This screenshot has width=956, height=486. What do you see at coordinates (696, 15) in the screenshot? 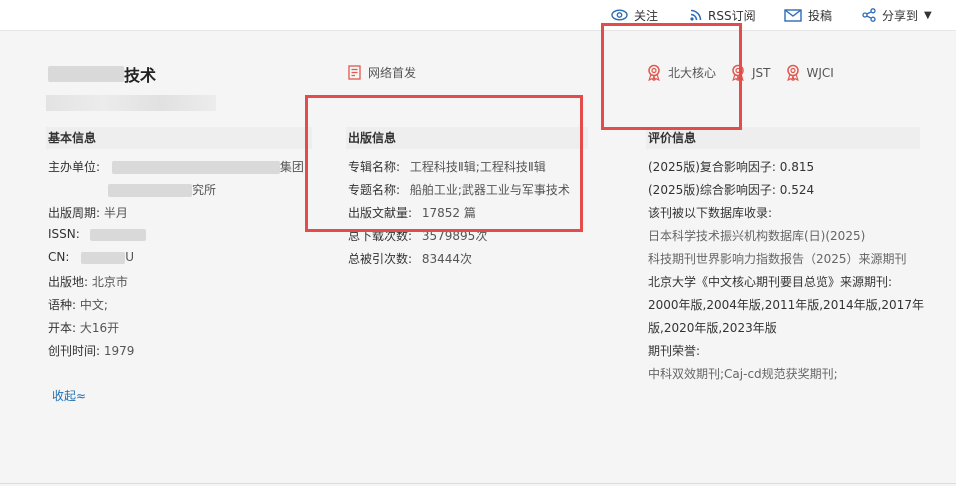
I see `rss-icon` at bounding box center [696, 15].